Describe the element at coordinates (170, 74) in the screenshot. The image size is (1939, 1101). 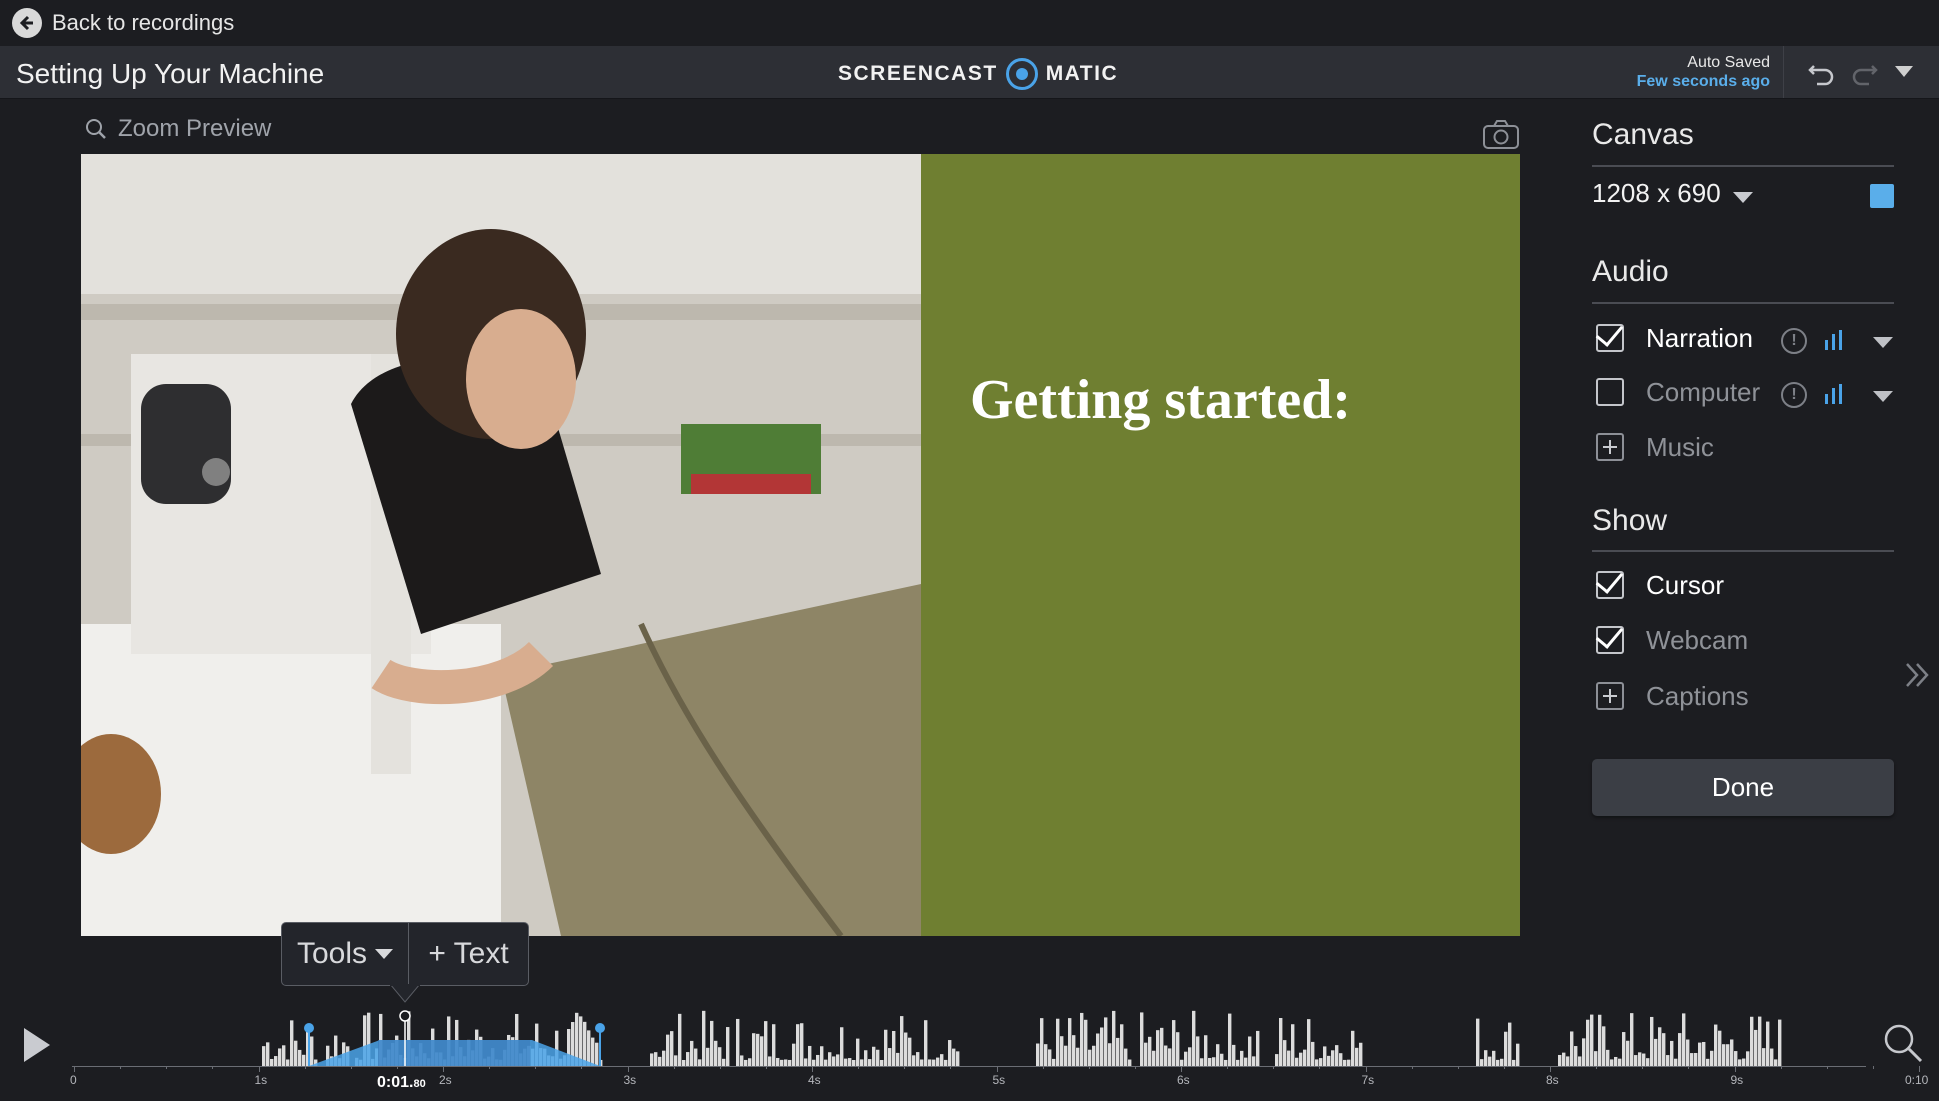
I see `recording-title: Setting Up Your Machine` at that location.